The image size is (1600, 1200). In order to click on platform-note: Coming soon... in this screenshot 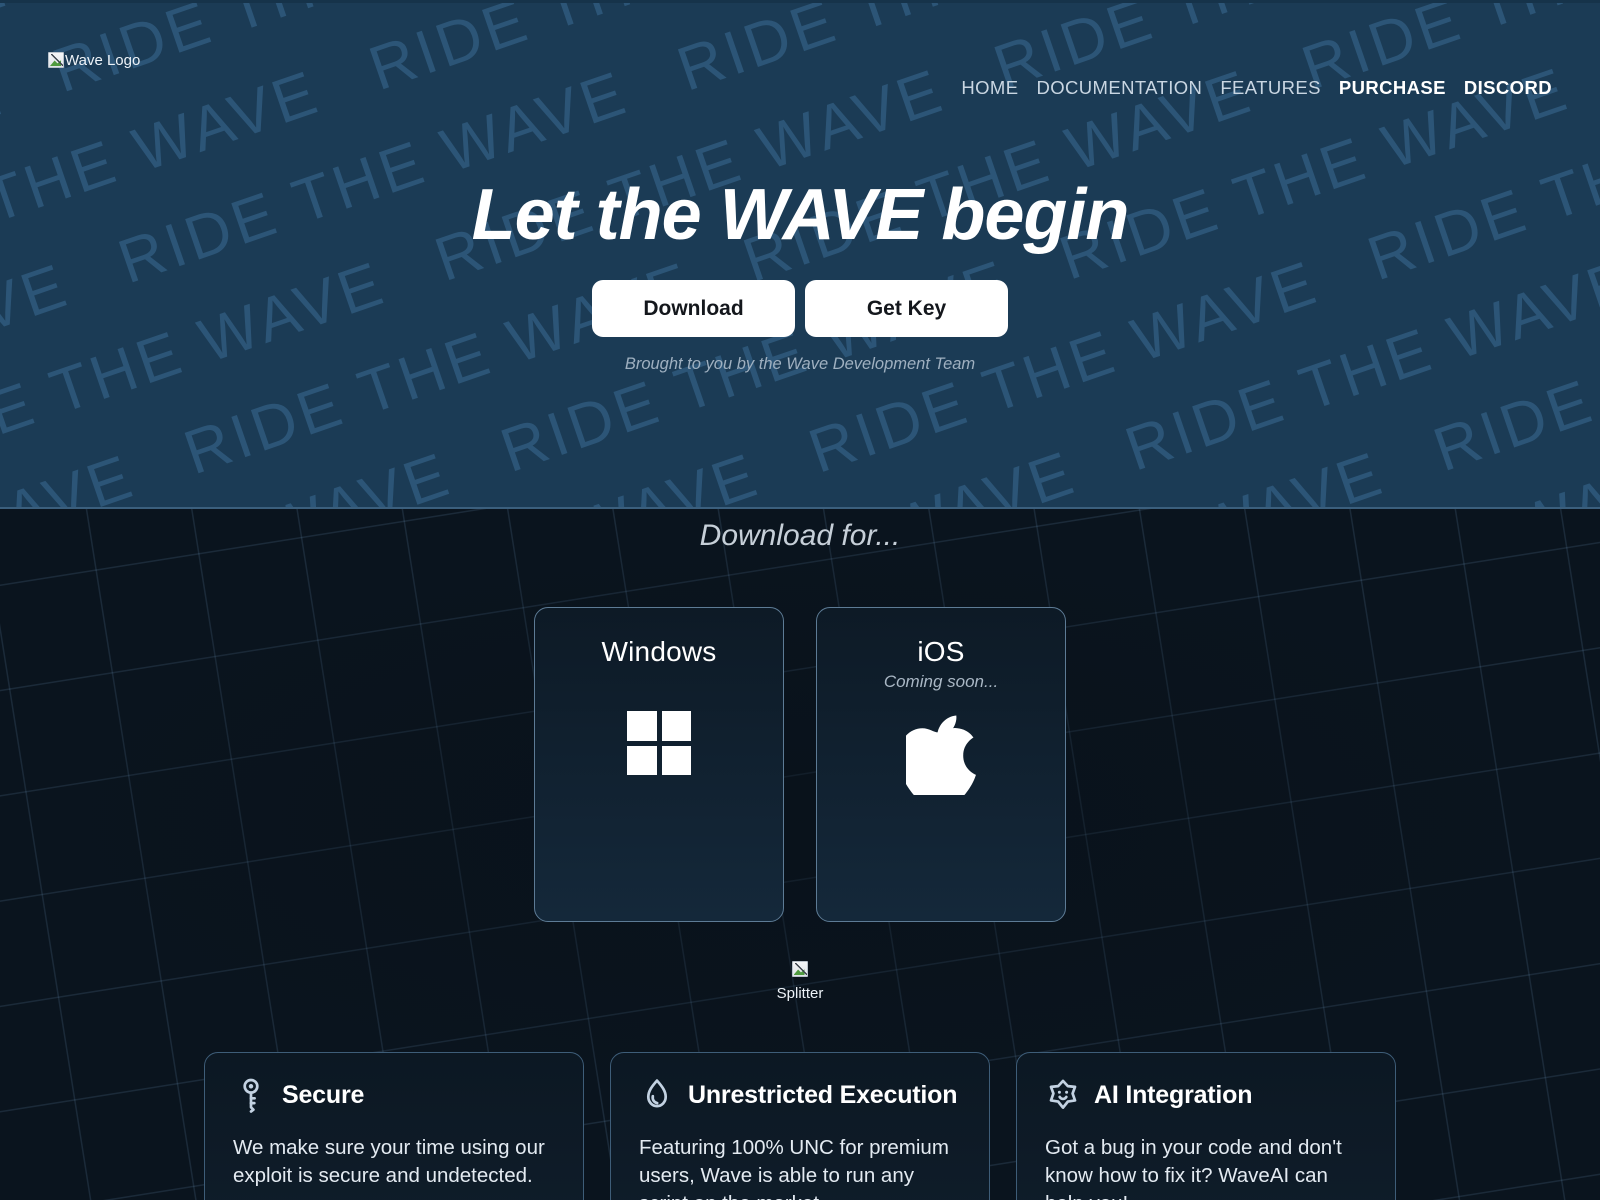, I will do `click(941, 681)`.